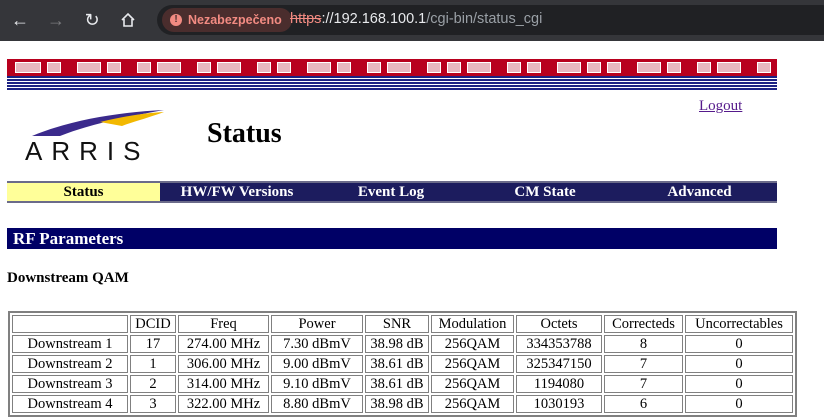 This screenshot has width=824, height=417. I want to click on table-cell: 3, so click(153, 404).